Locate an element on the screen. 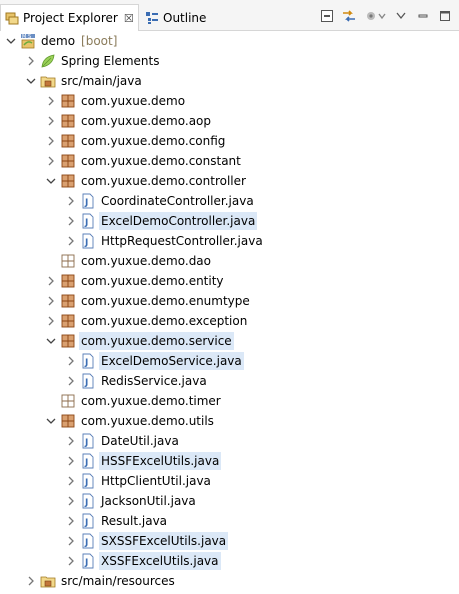 The width and height of the screenshot is (459, 594). tree-item-label: com.yuxue.demo.exception is located at coordinates (164, 321).